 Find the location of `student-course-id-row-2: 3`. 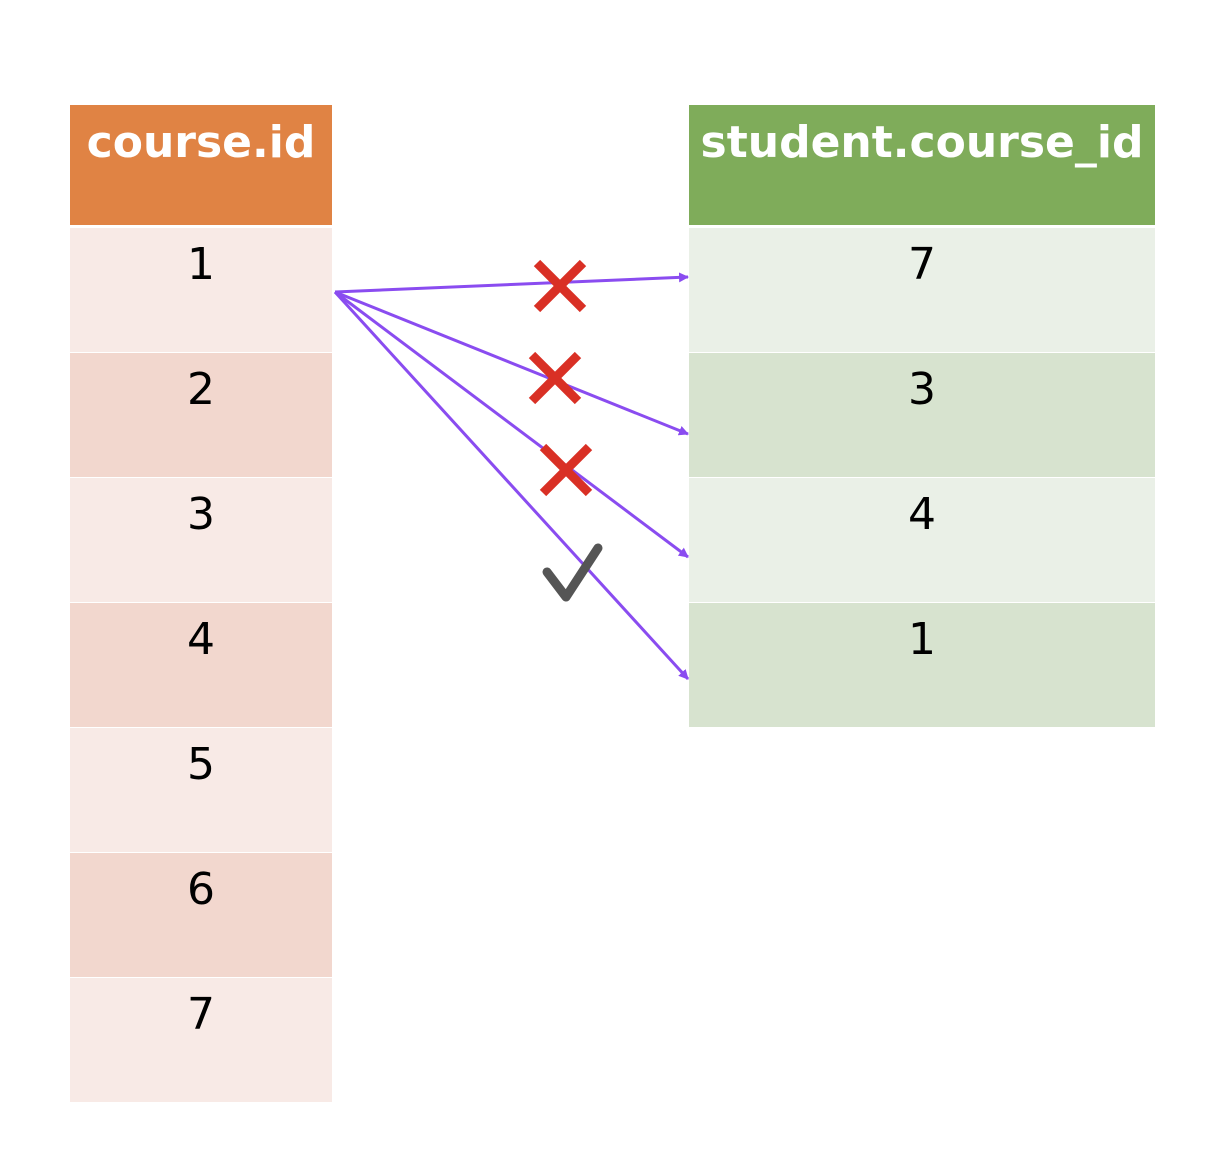

student-course-id-row-2: 3 is located at coordinates (922, 415).